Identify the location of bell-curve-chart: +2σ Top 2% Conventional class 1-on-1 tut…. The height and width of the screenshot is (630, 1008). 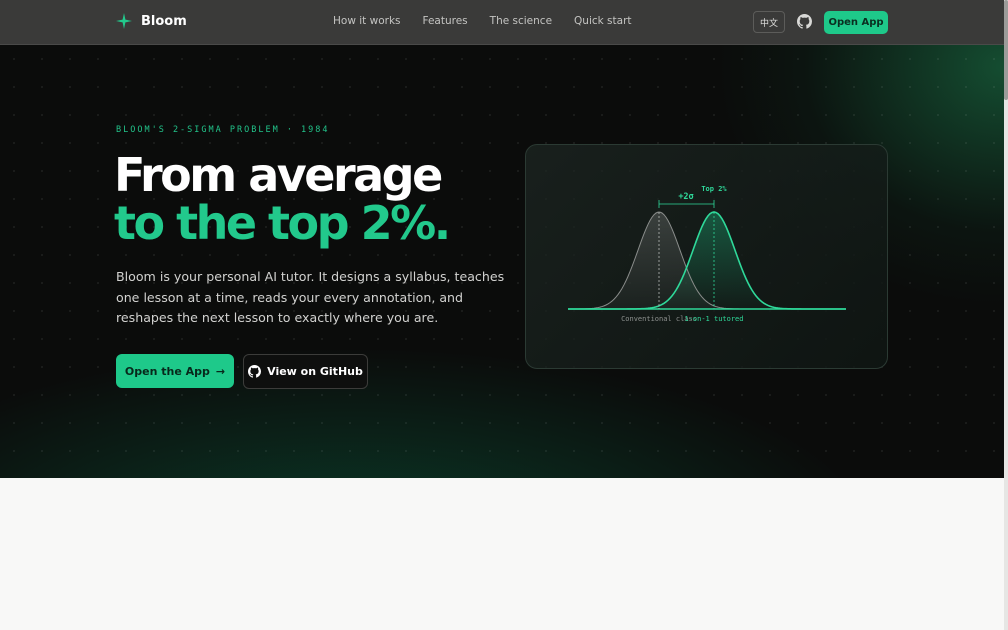
(707, 254).